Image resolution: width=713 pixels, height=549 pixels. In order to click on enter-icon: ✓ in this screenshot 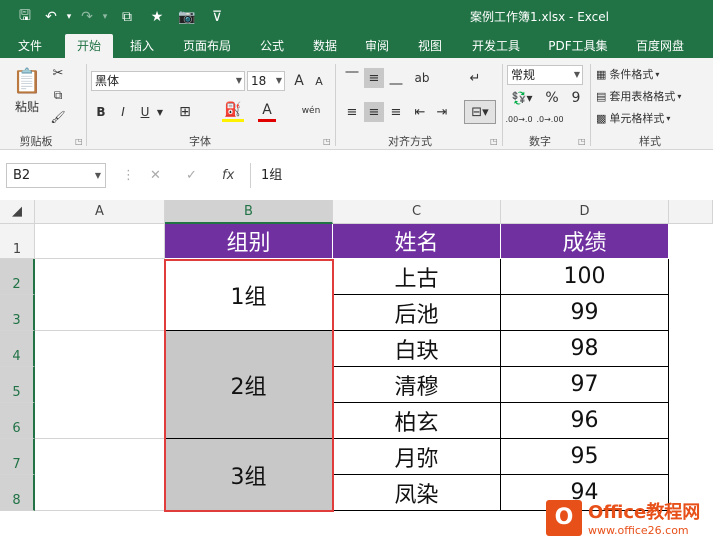, I will do `click(191, 175)`.